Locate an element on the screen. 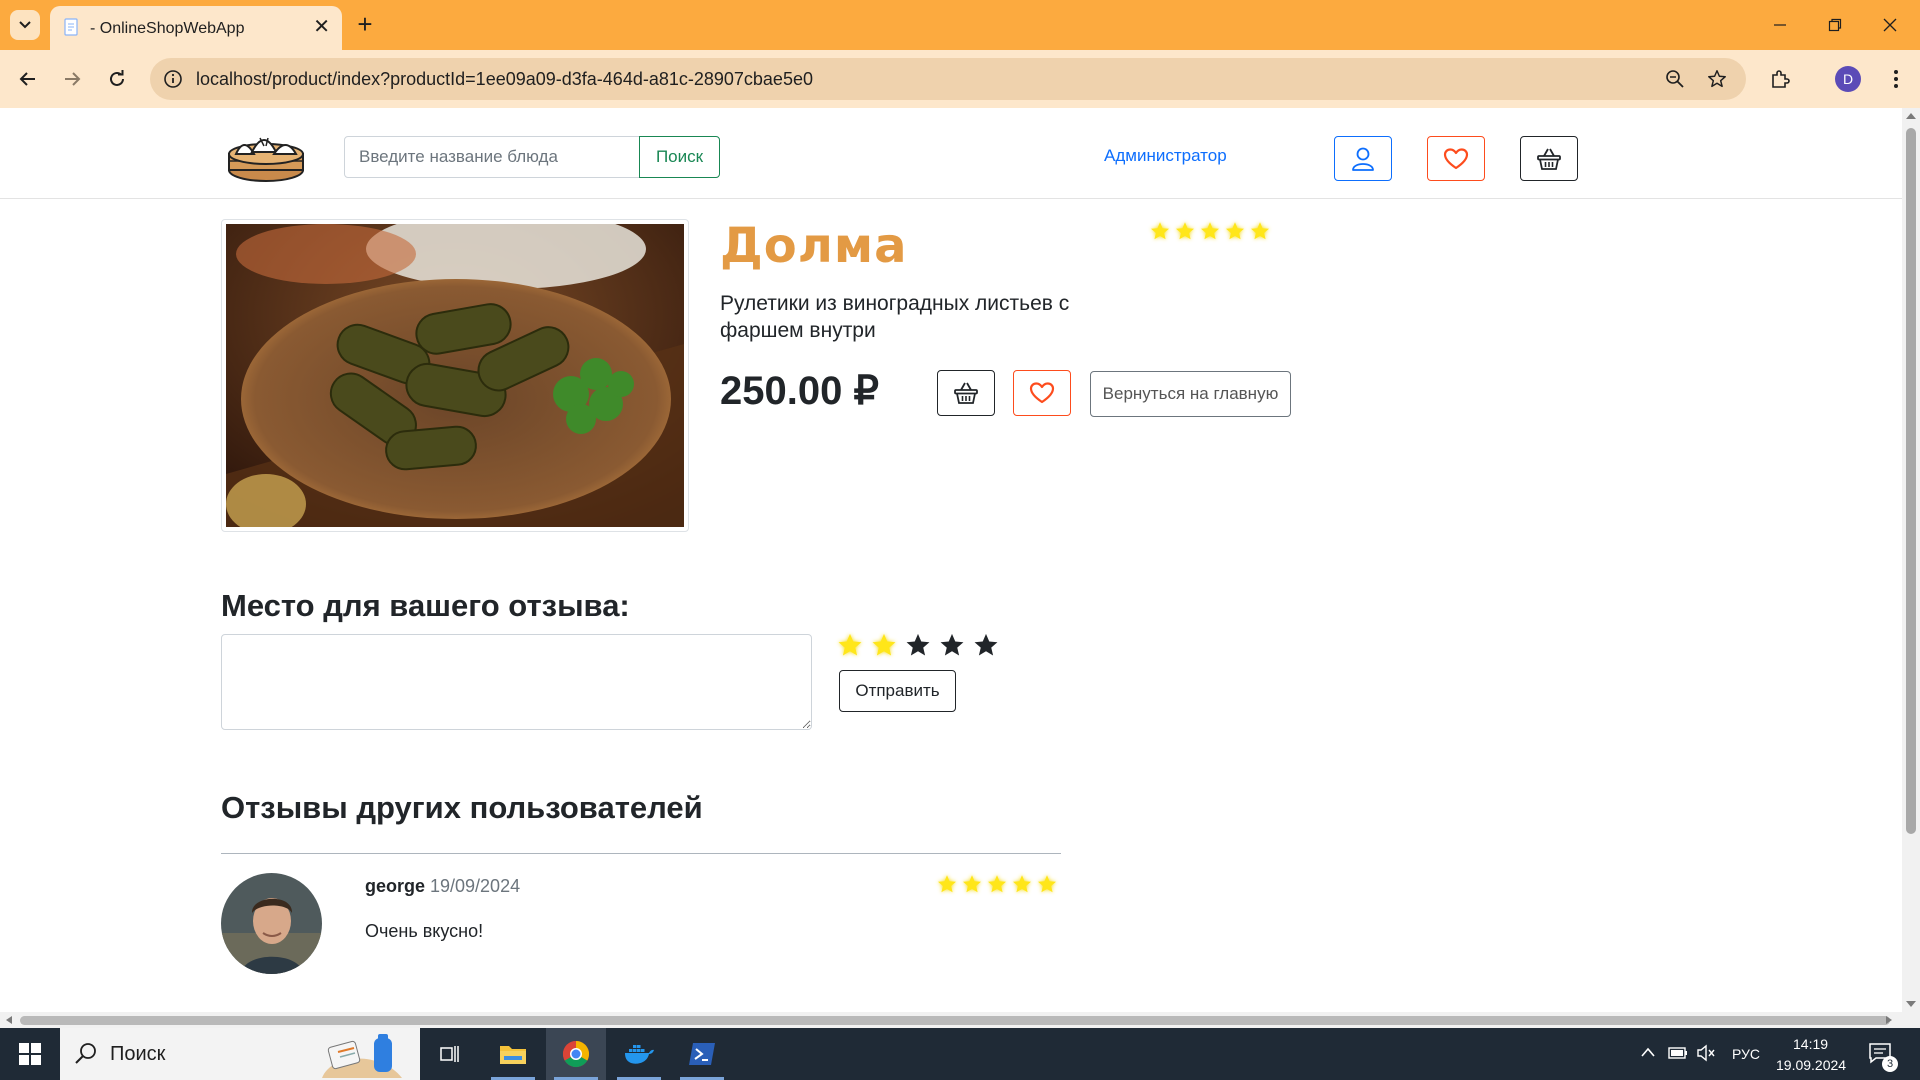  review-date: 19/09/2024 is located at coordinates (475, 886).